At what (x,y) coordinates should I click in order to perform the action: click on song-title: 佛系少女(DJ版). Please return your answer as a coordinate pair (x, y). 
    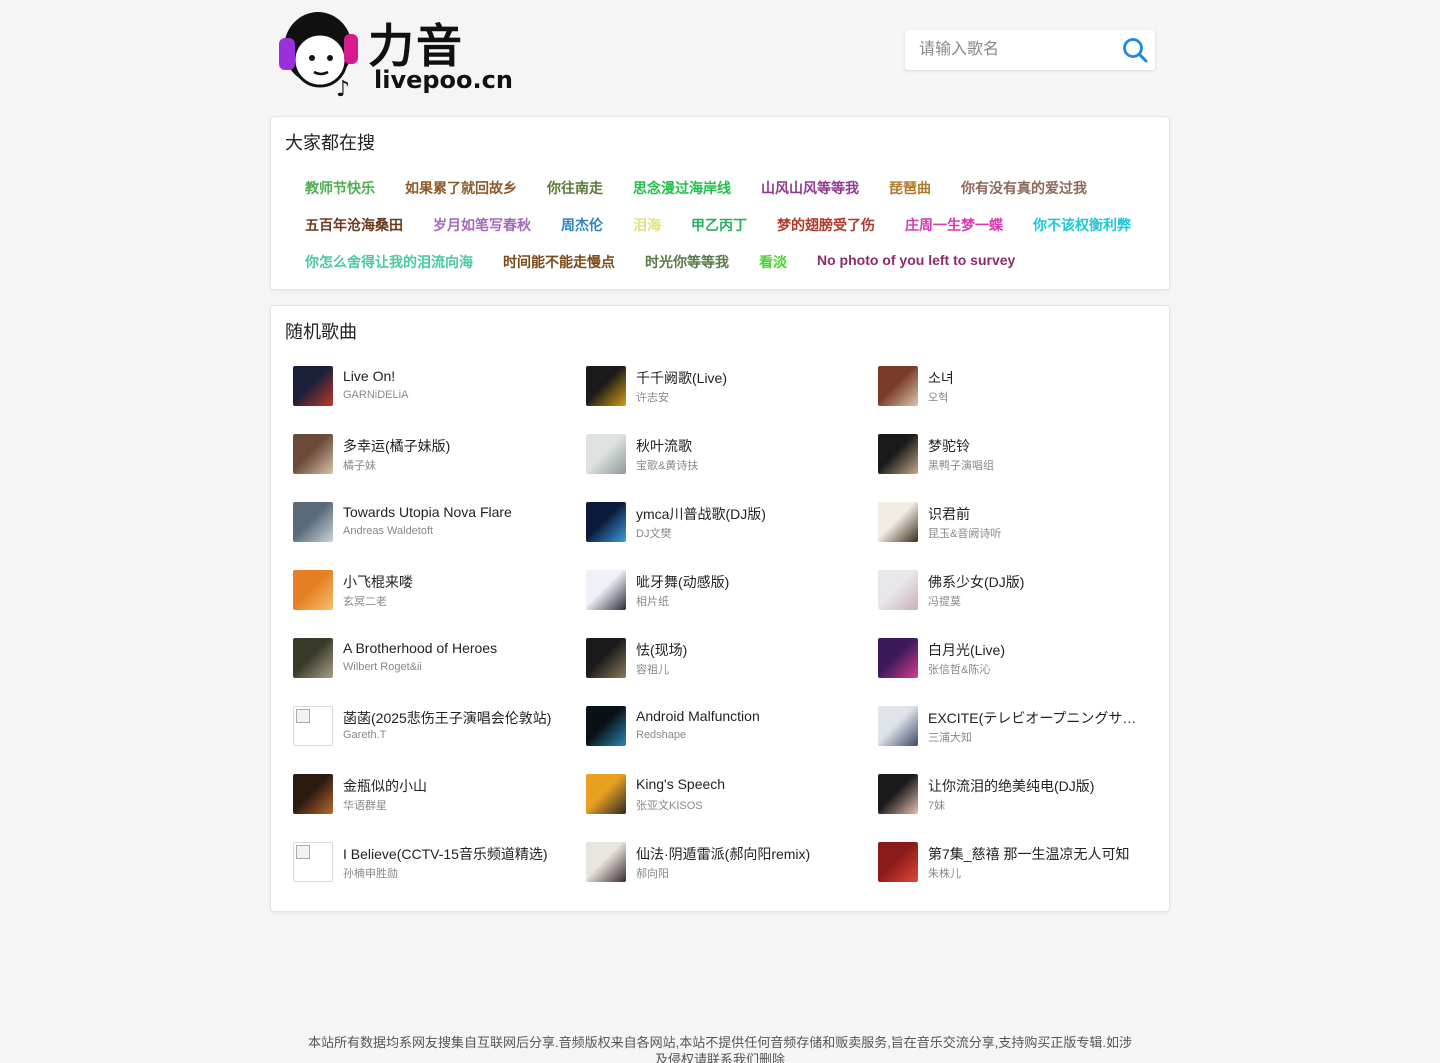
    Looking at the image, I should click on (976, 582).